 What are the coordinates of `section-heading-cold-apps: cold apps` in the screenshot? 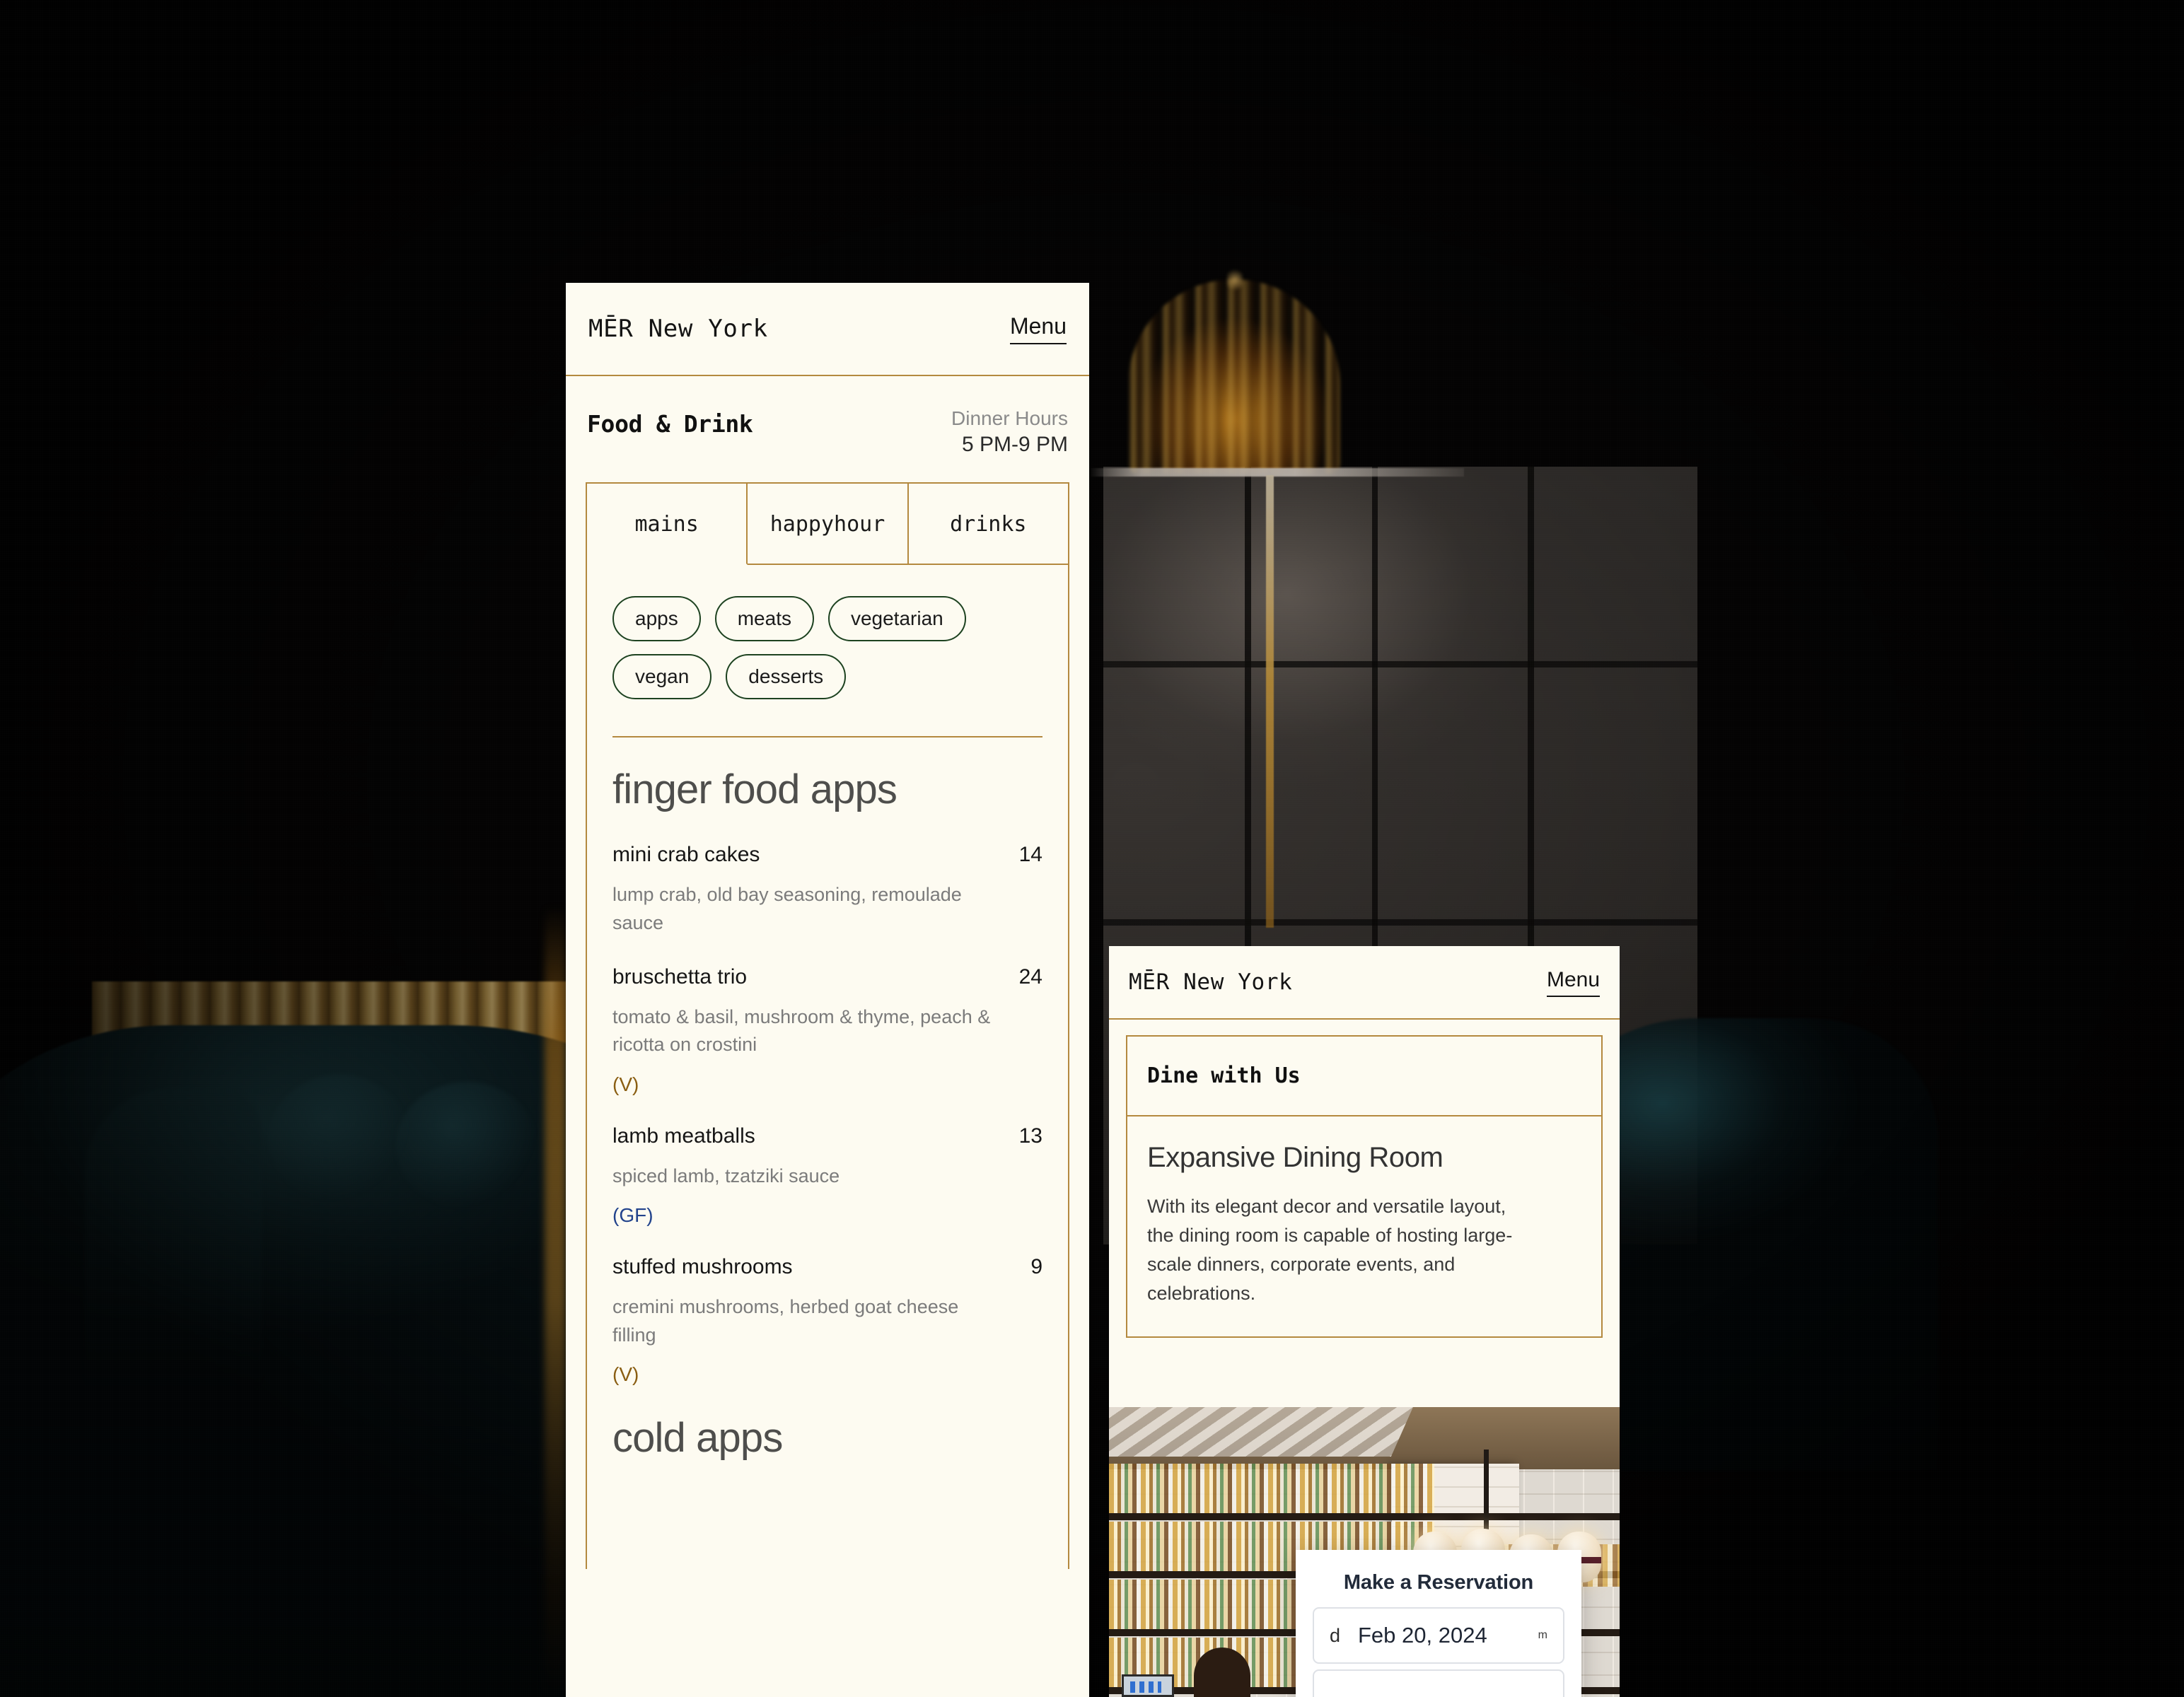 It's located at (697, 1438).